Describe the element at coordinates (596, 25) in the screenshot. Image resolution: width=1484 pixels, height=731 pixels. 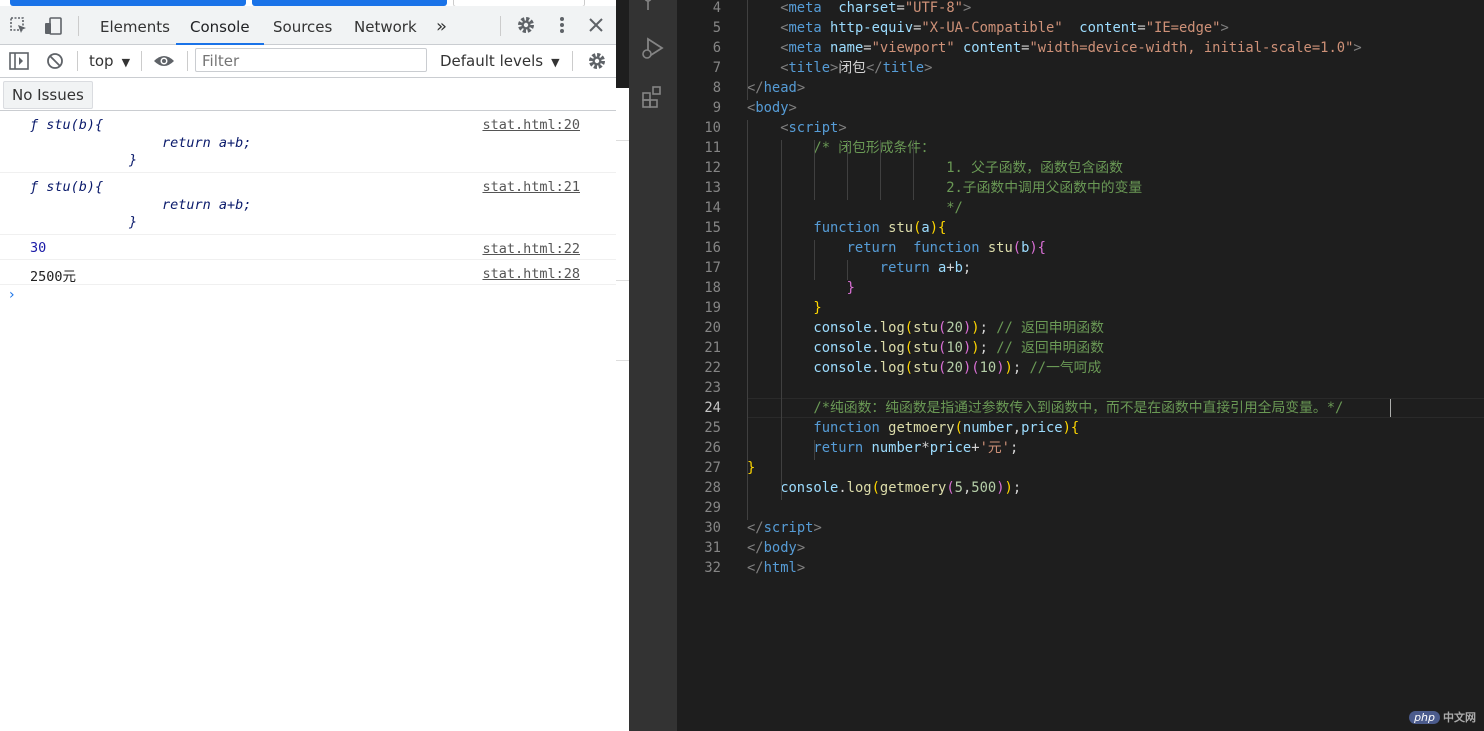
I see `close-icon` at that location.